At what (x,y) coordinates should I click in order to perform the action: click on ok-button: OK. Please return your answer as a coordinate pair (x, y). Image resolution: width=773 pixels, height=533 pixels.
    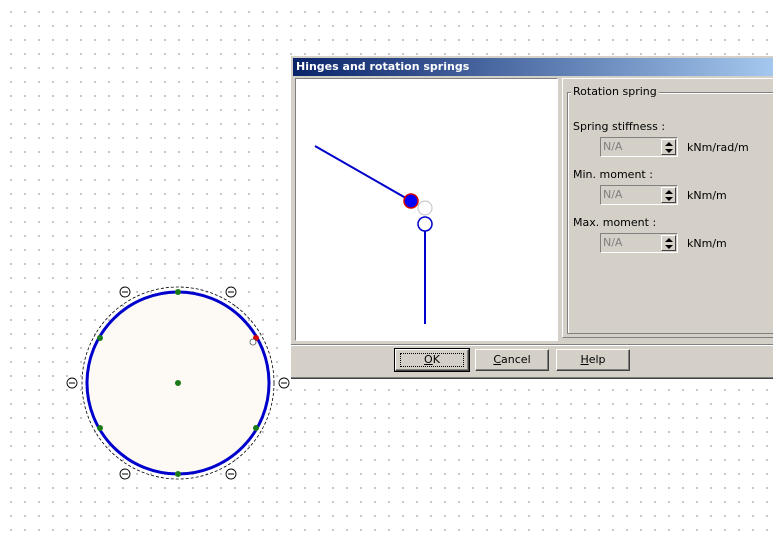
    Looking at the image, I should click on (432, 360).